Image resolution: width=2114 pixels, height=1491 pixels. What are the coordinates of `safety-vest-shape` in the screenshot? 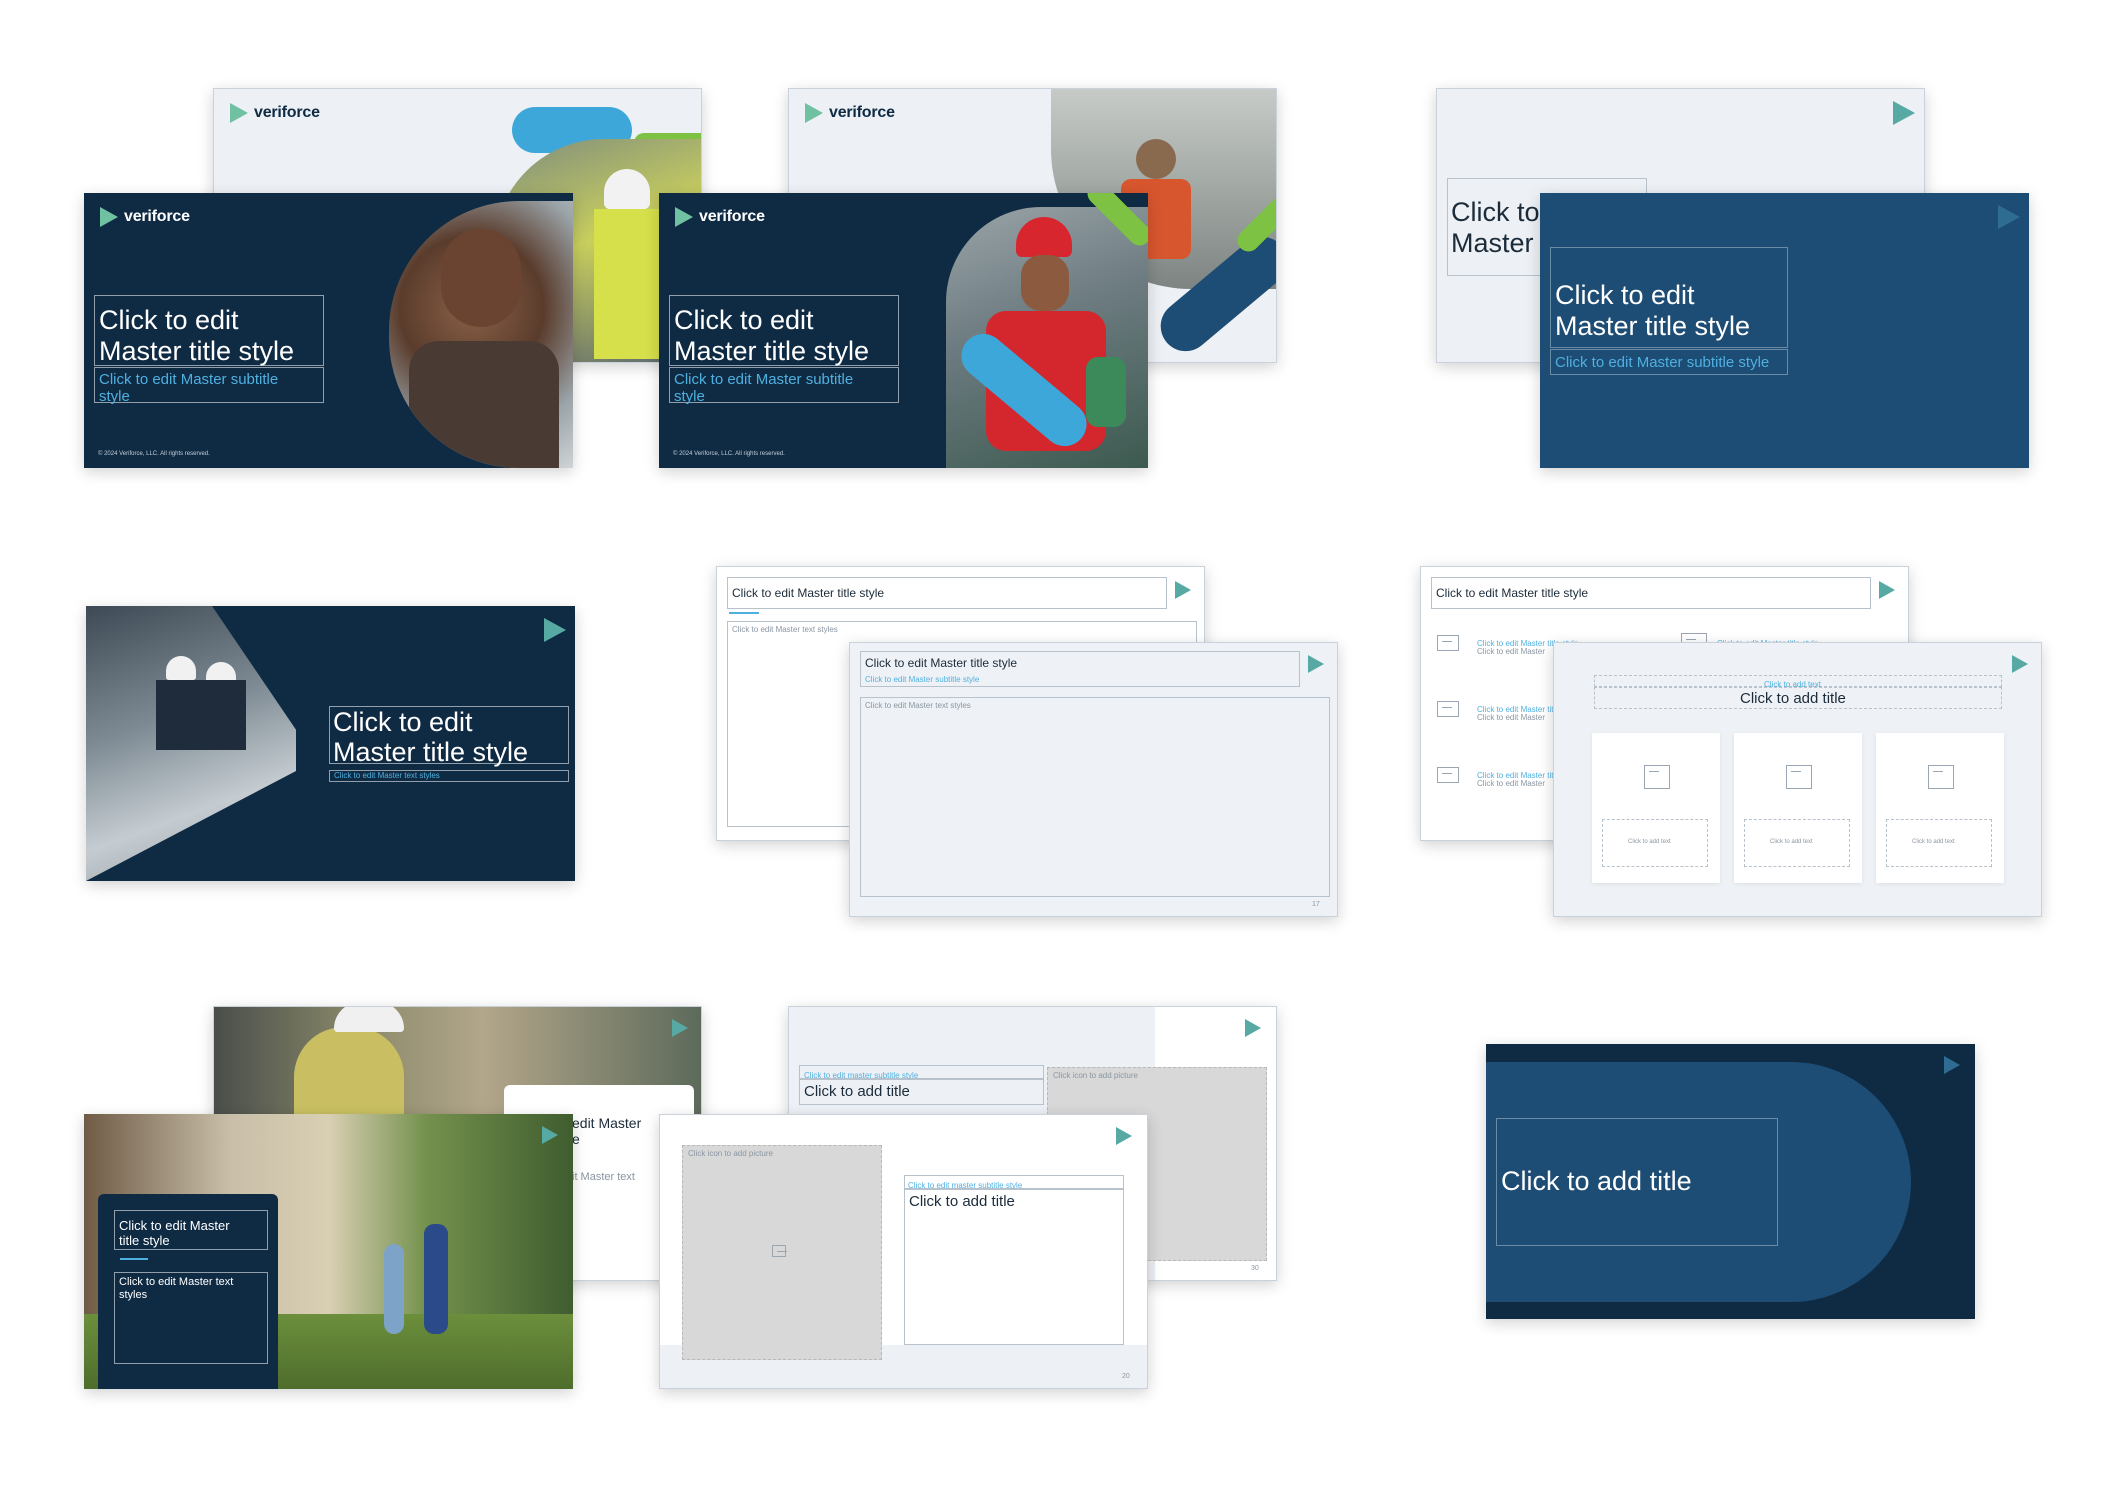 It's located at (629, 284).